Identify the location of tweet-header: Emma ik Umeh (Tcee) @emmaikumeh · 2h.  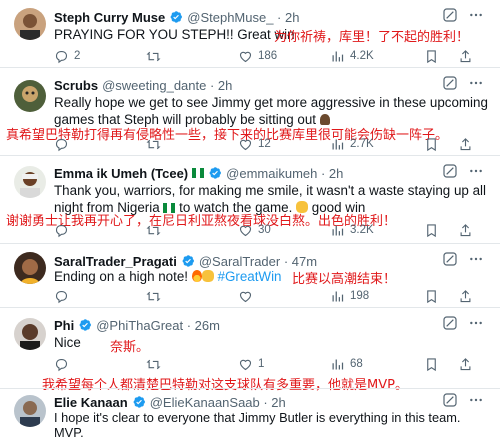
(198, 173).